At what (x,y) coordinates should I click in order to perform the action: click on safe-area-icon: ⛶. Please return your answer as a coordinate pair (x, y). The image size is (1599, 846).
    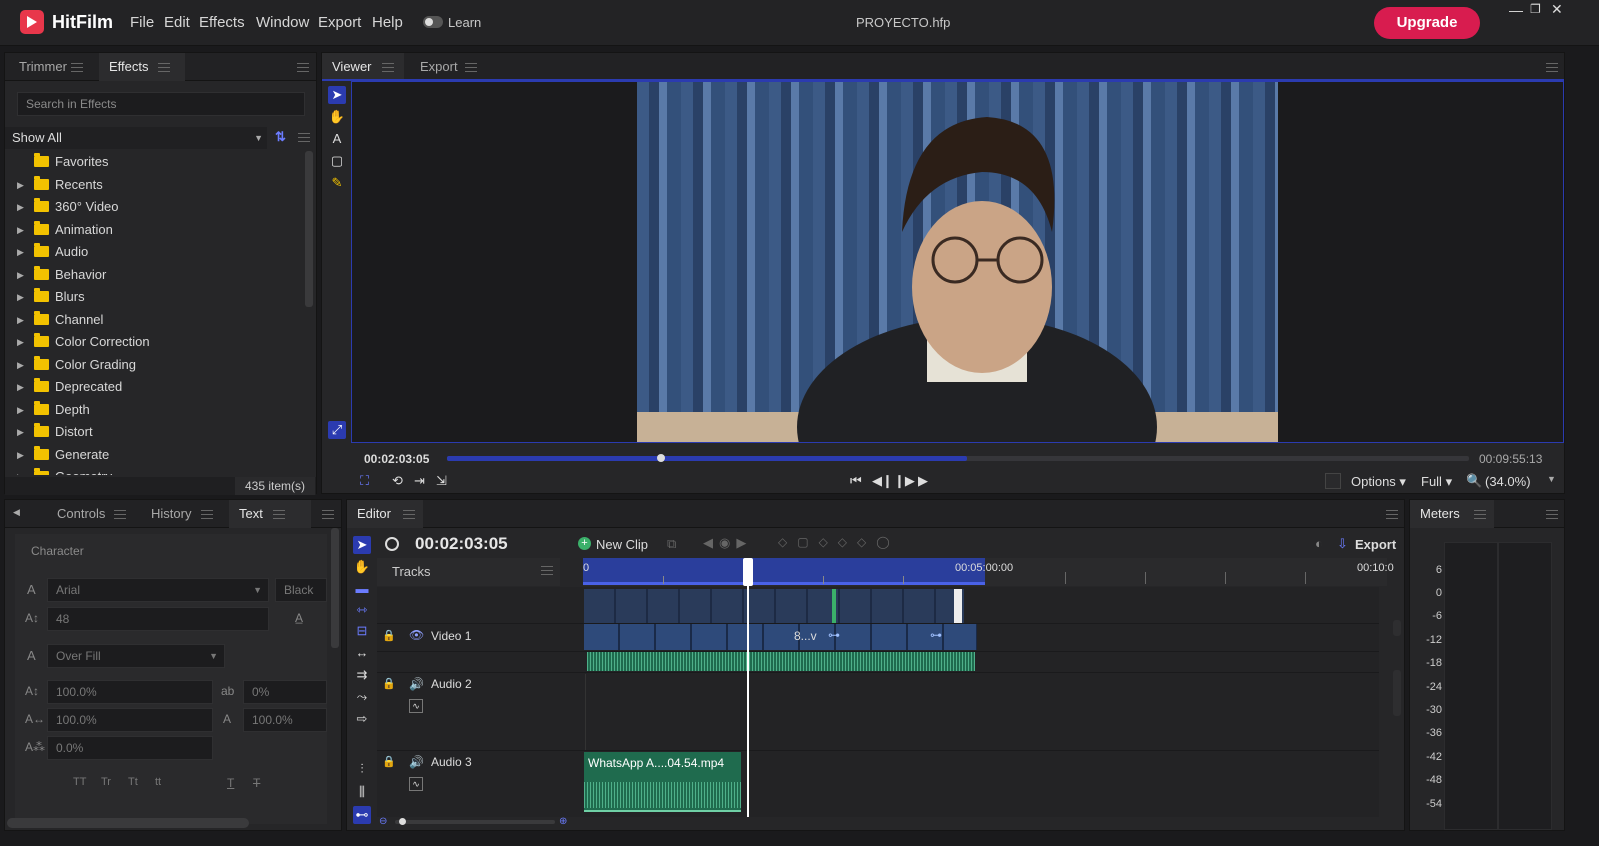
    Looking at the image, I should click on (364, 481).